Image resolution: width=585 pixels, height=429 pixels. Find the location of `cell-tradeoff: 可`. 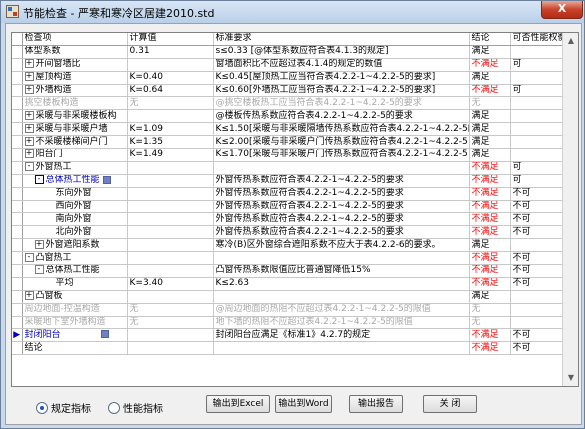

cell-tradeoff: 可 is located at coordinates (536, 168).